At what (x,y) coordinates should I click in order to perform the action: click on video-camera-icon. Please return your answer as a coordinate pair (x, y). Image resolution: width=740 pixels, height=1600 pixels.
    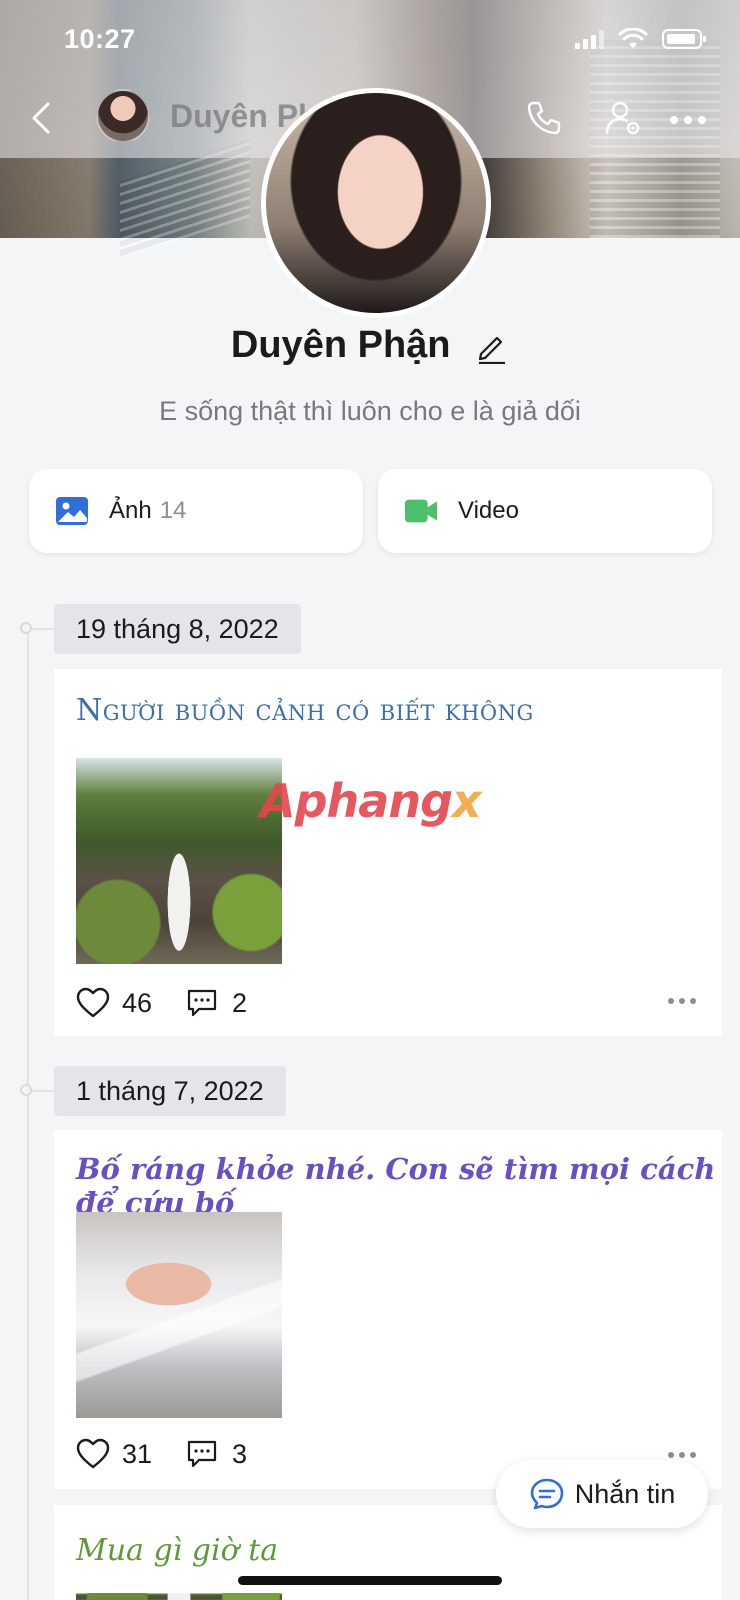
    Looking at the image, I should click on (421, 511).